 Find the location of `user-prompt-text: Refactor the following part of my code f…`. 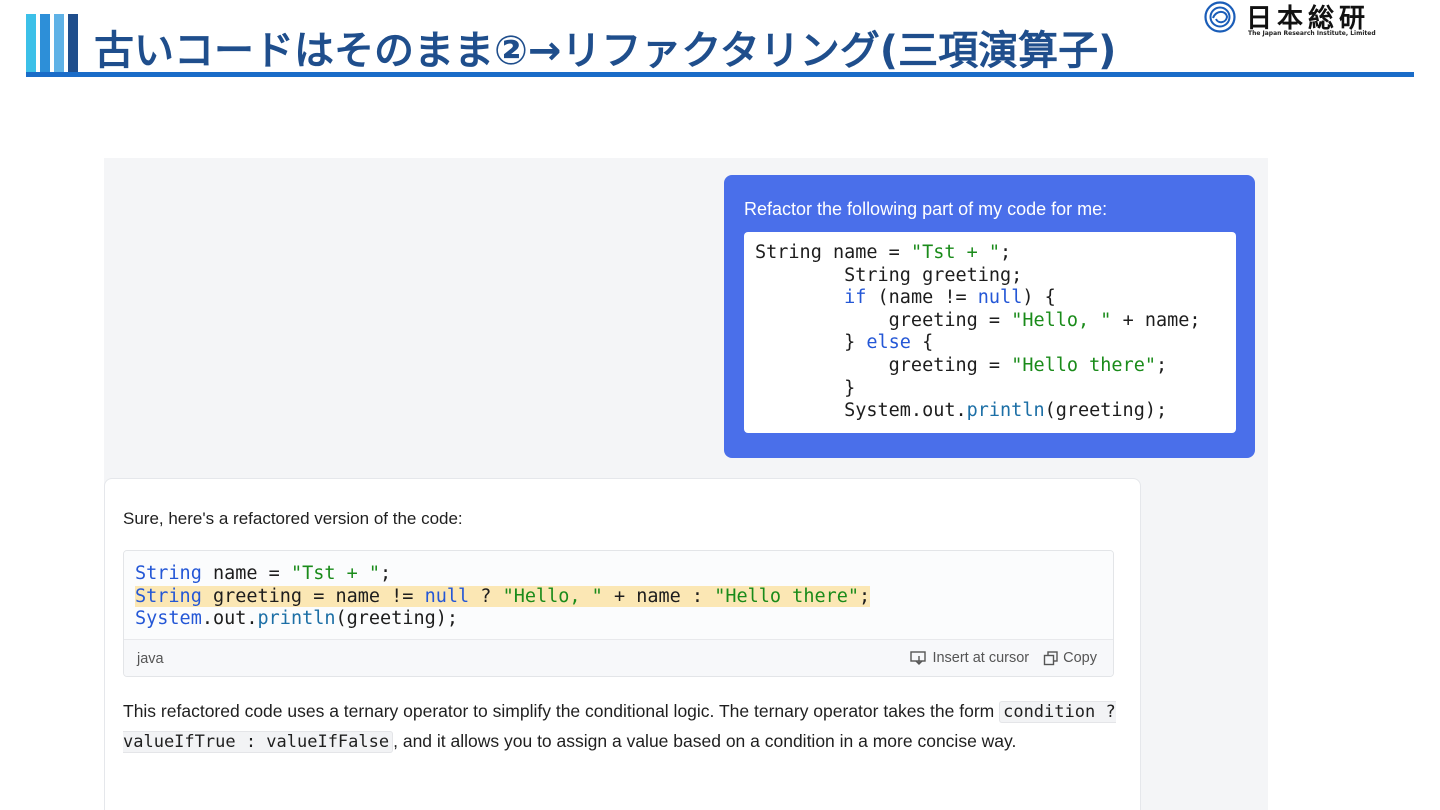

user-prompt-text: Refactor the following part of my code f… is located at coordinates (926, 209).